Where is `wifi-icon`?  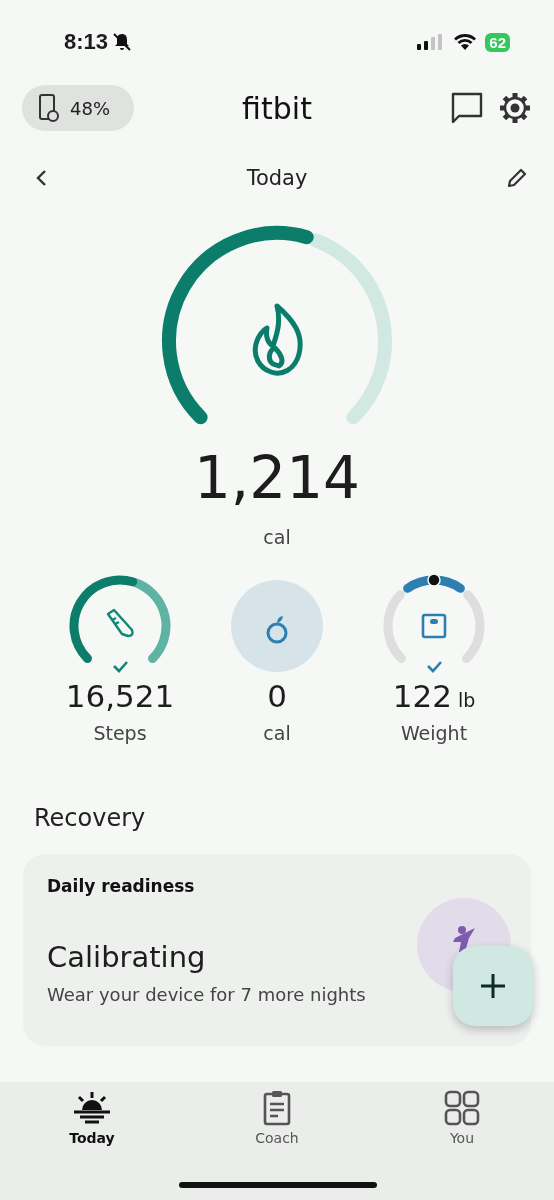 wifi-icon is located at coordinates (465, 42).